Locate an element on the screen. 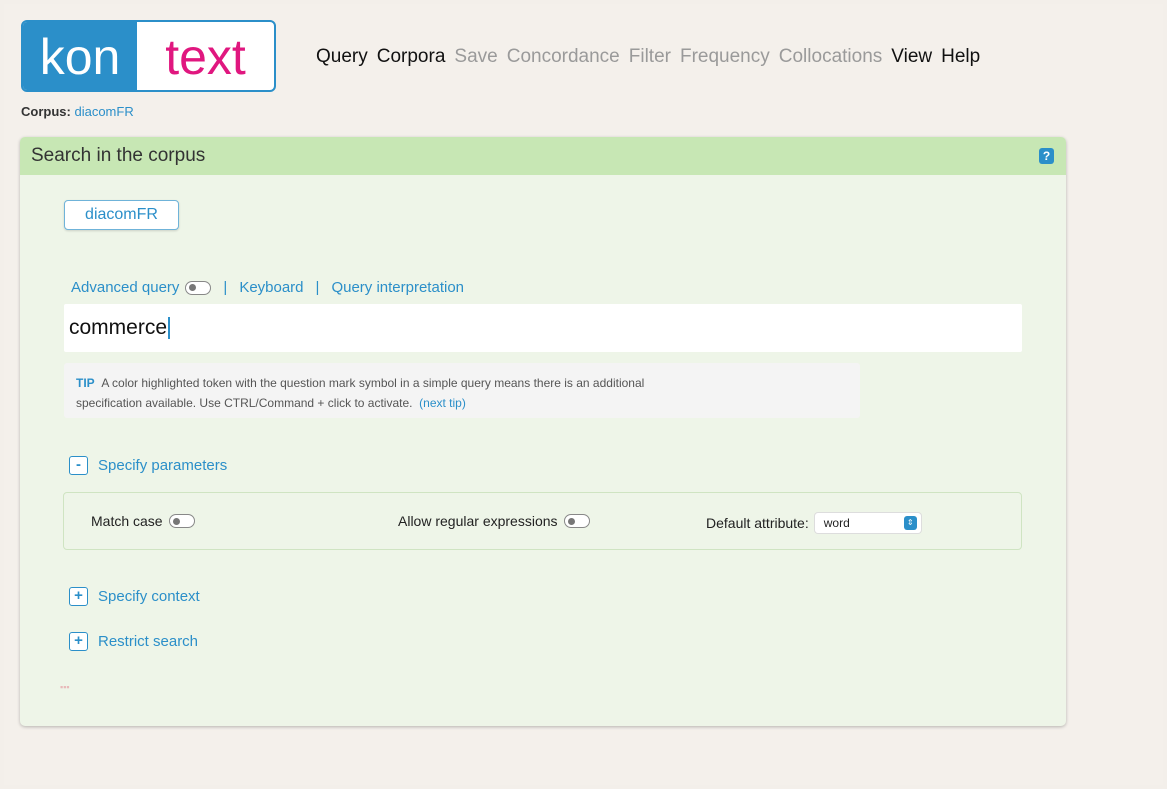  default-attribute-option: Default attribute: word ⇕ is located at coordinates (813, 523).